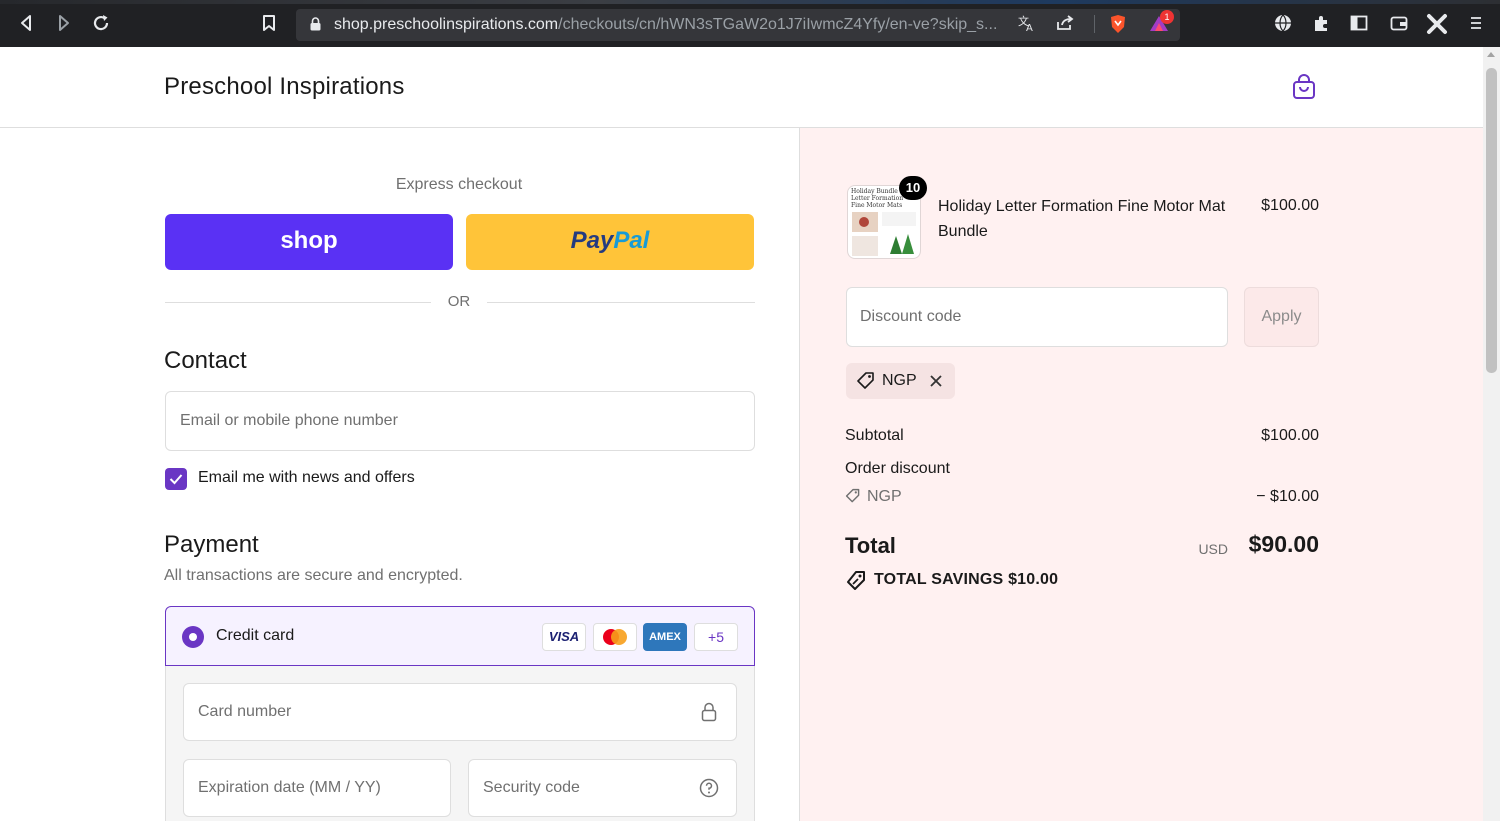 The height and width of the screenshot is (821, 1500). Describe the element at coordinates (1037, 317) in the screenshot. I see `discount-code-input: Discount code` at that location.